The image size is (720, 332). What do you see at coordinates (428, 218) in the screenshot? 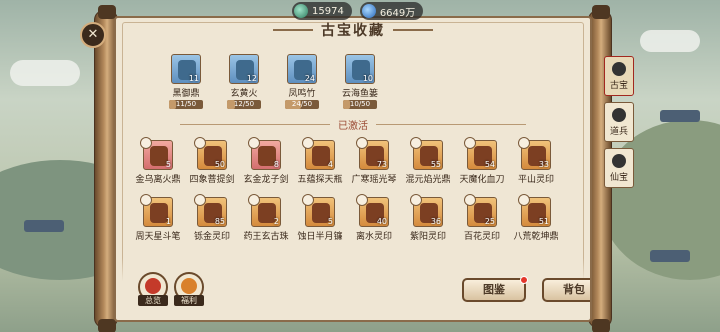
I see `treasure-item: 36 紫阳灵印` at bounding box center [428, 218].